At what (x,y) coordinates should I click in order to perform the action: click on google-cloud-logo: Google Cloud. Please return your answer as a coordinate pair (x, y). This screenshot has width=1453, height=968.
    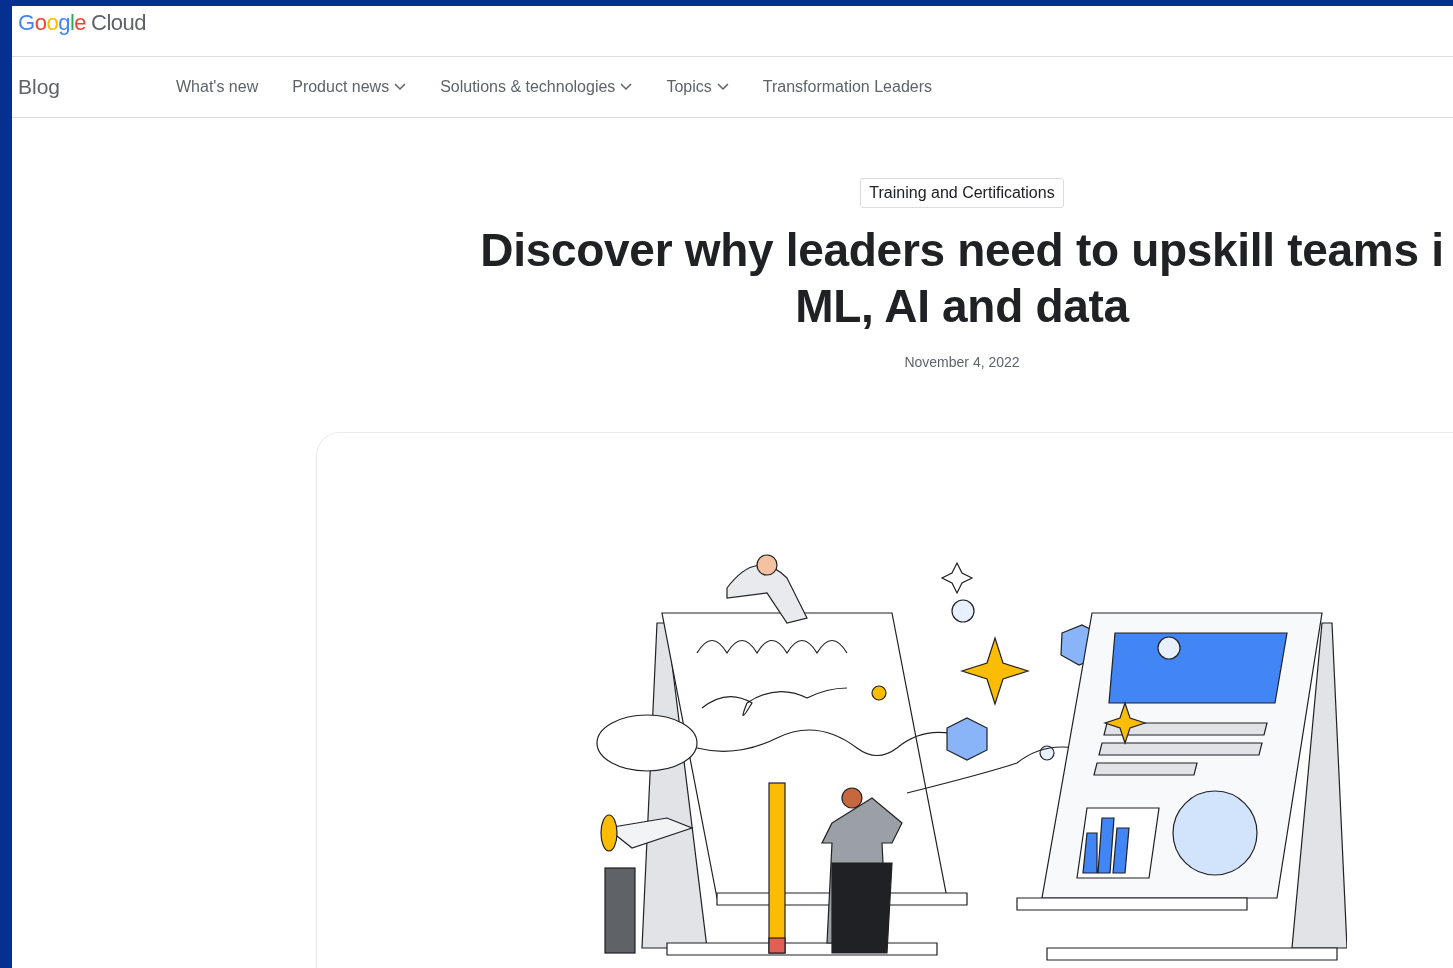
    Looking at the image, I should click on (82, 23).